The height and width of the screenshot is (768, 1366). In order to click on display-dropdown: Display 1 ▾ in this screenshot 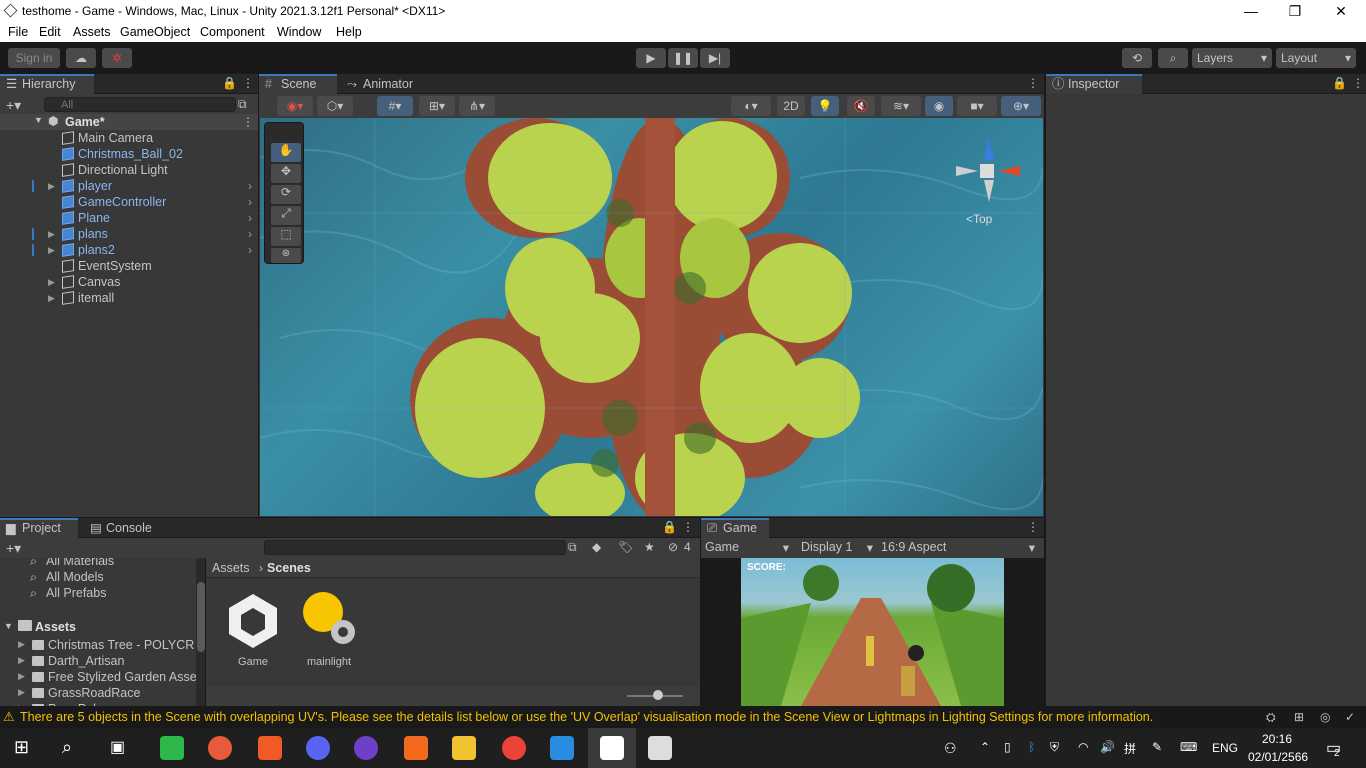, I will do `click(838, 547)`.